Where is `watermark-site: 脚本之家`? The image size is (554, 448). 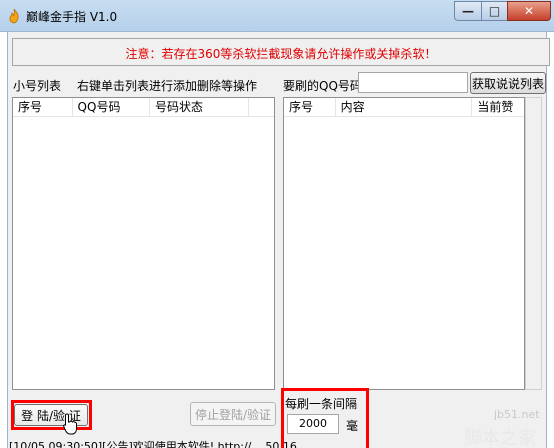 watermark-site: 脚本之家 is located at coordinates (500, 438).